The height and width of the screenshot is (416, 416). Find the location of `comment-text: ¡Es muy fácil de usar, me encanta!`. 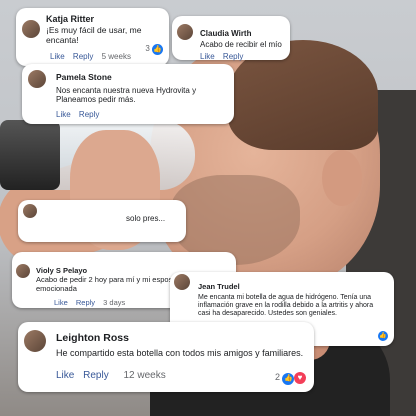

comment-text: ¡Es muy fácil de usar, me encanta! is located at coordinates (94, 35).